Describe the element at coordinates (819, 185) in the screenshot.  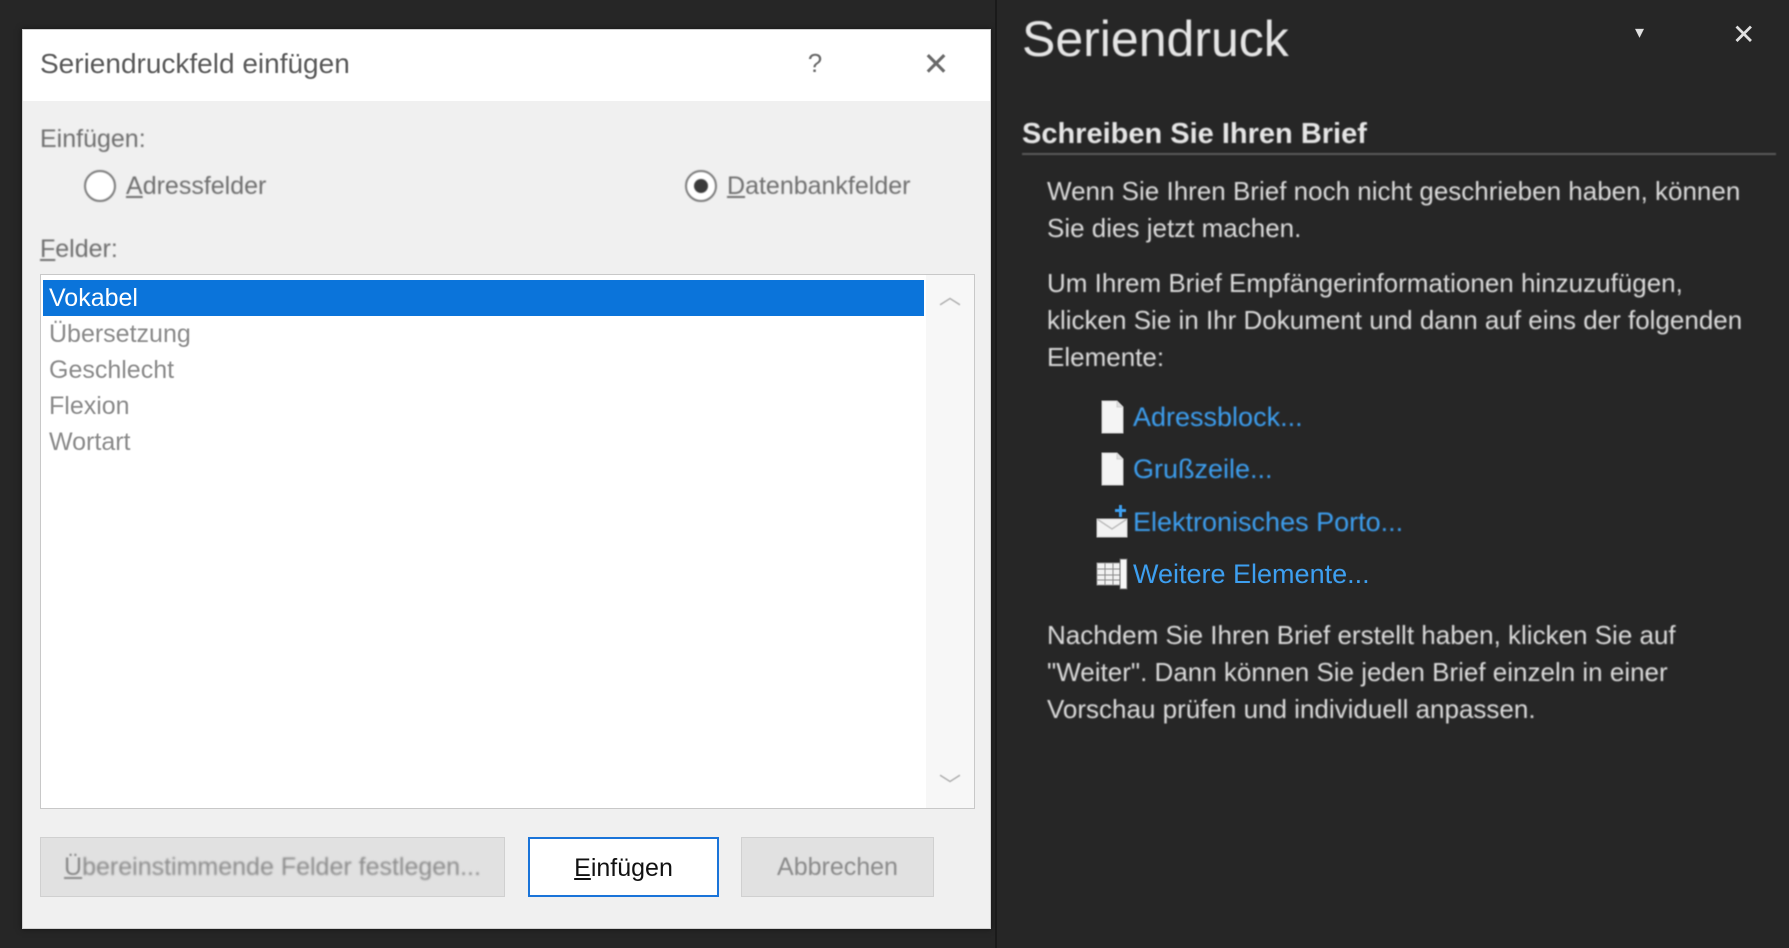
I see `radio-database-label: Datenbankfelder` at that location.